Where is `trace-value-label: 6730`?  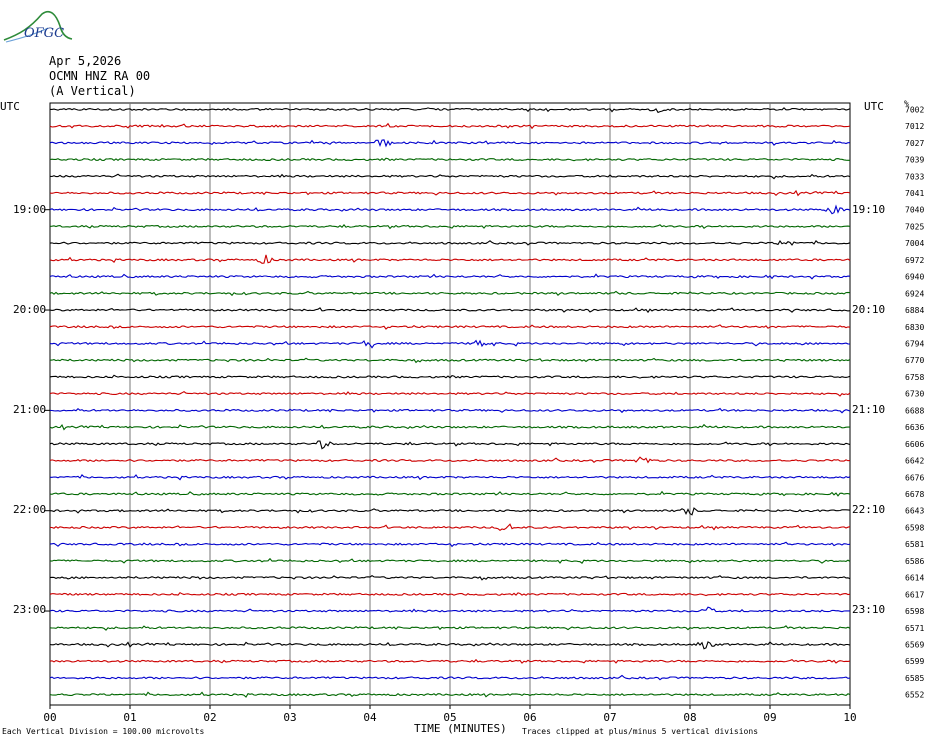 trace-value-label: 6730 is located at coordinates (914, 394).